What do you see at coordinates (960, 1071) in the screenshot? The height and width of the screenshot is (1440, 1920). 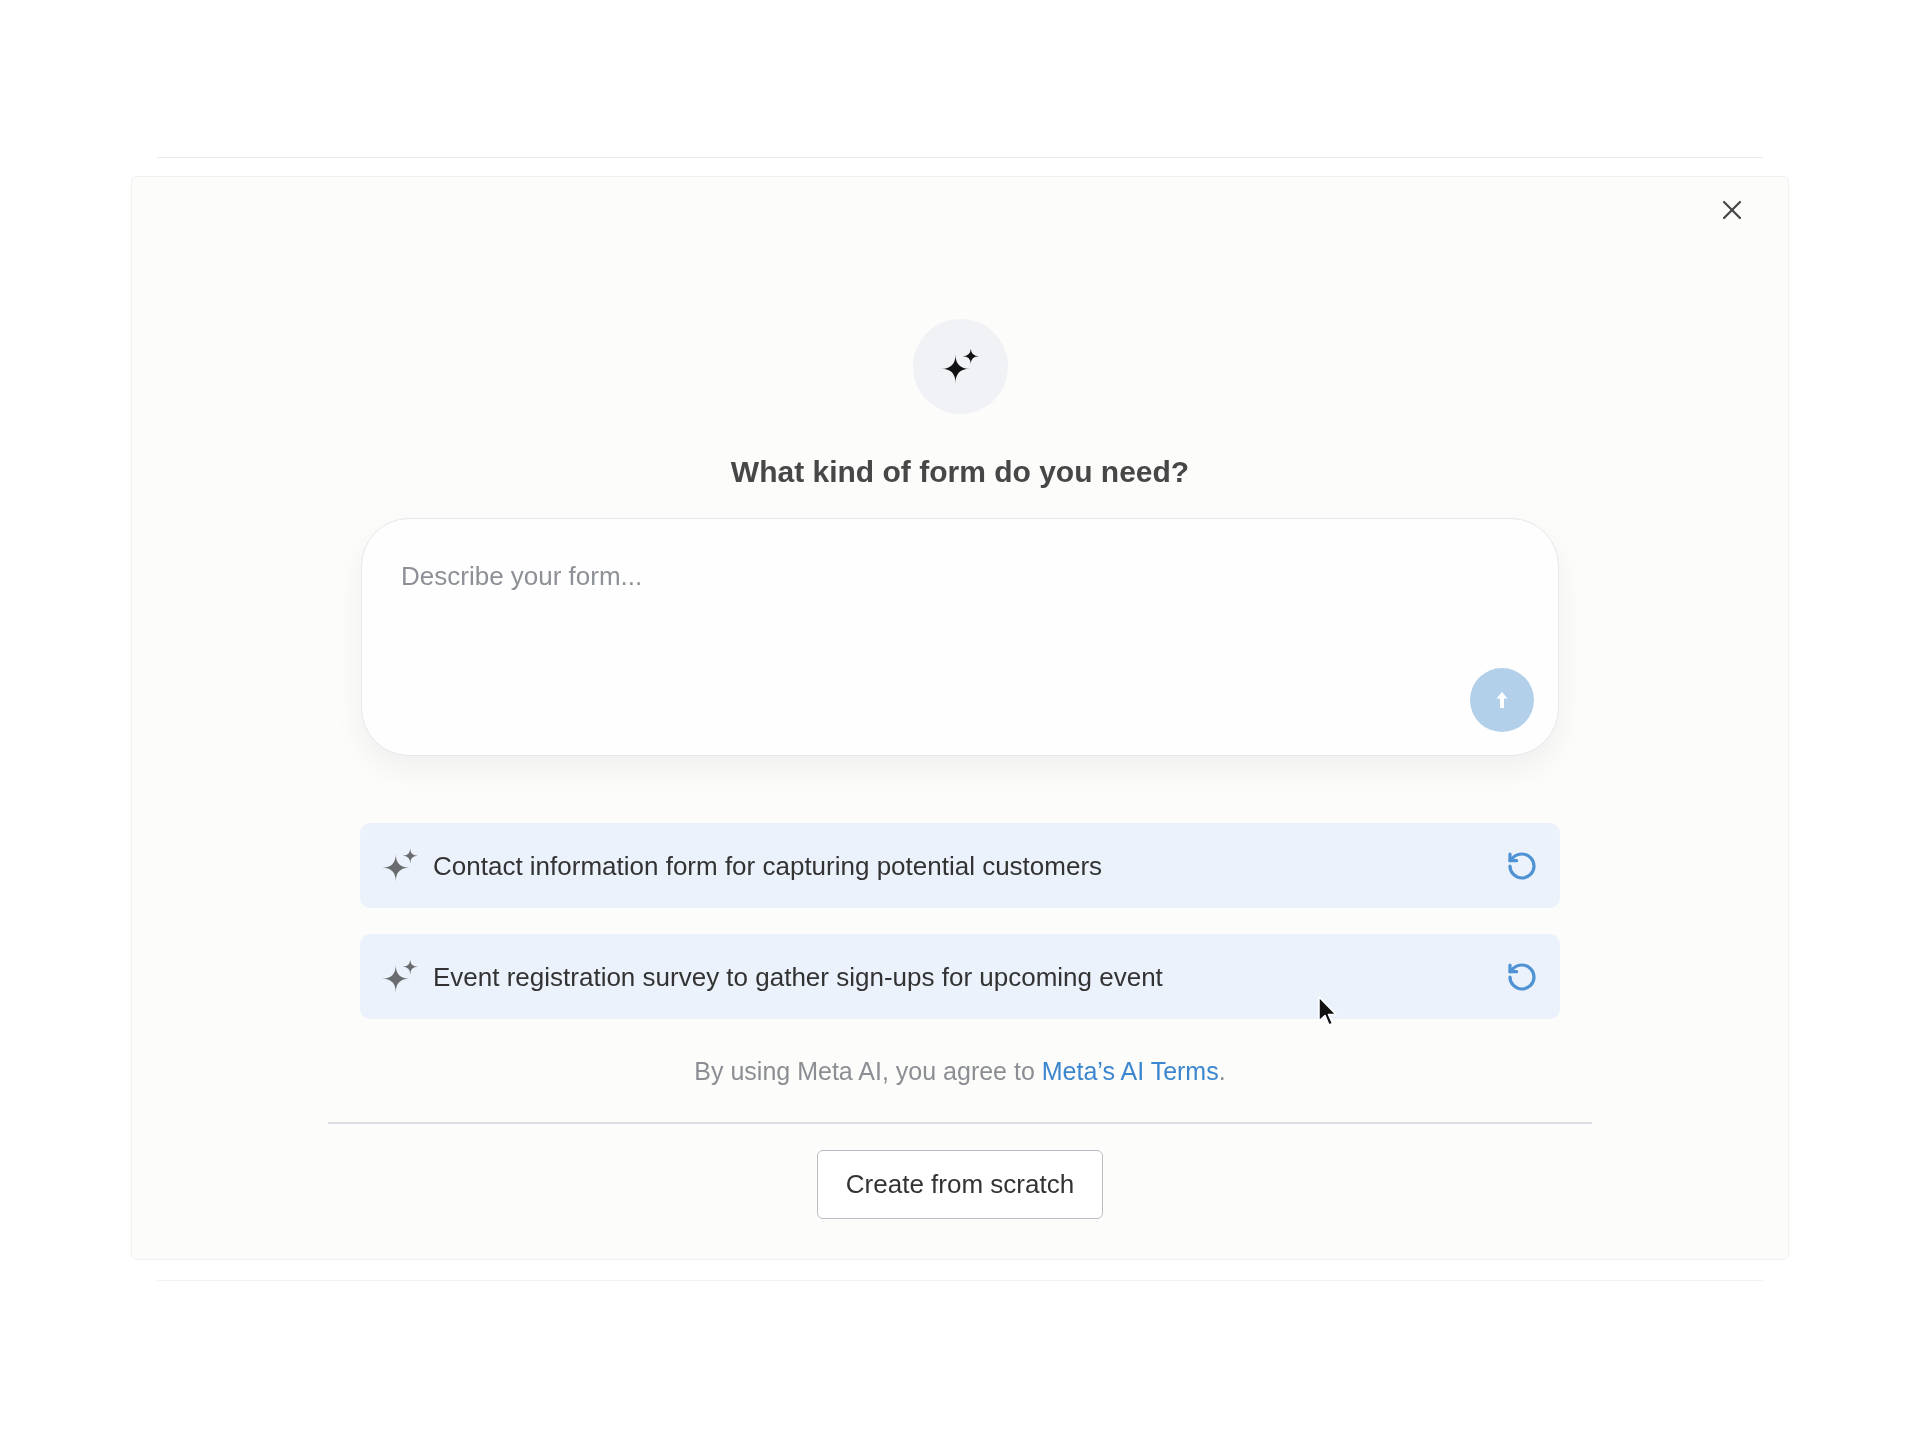 I see `terms-notice: By using Meta AI, you agree to Meta’s AI Terms.` at bounding box center [960, 1071].